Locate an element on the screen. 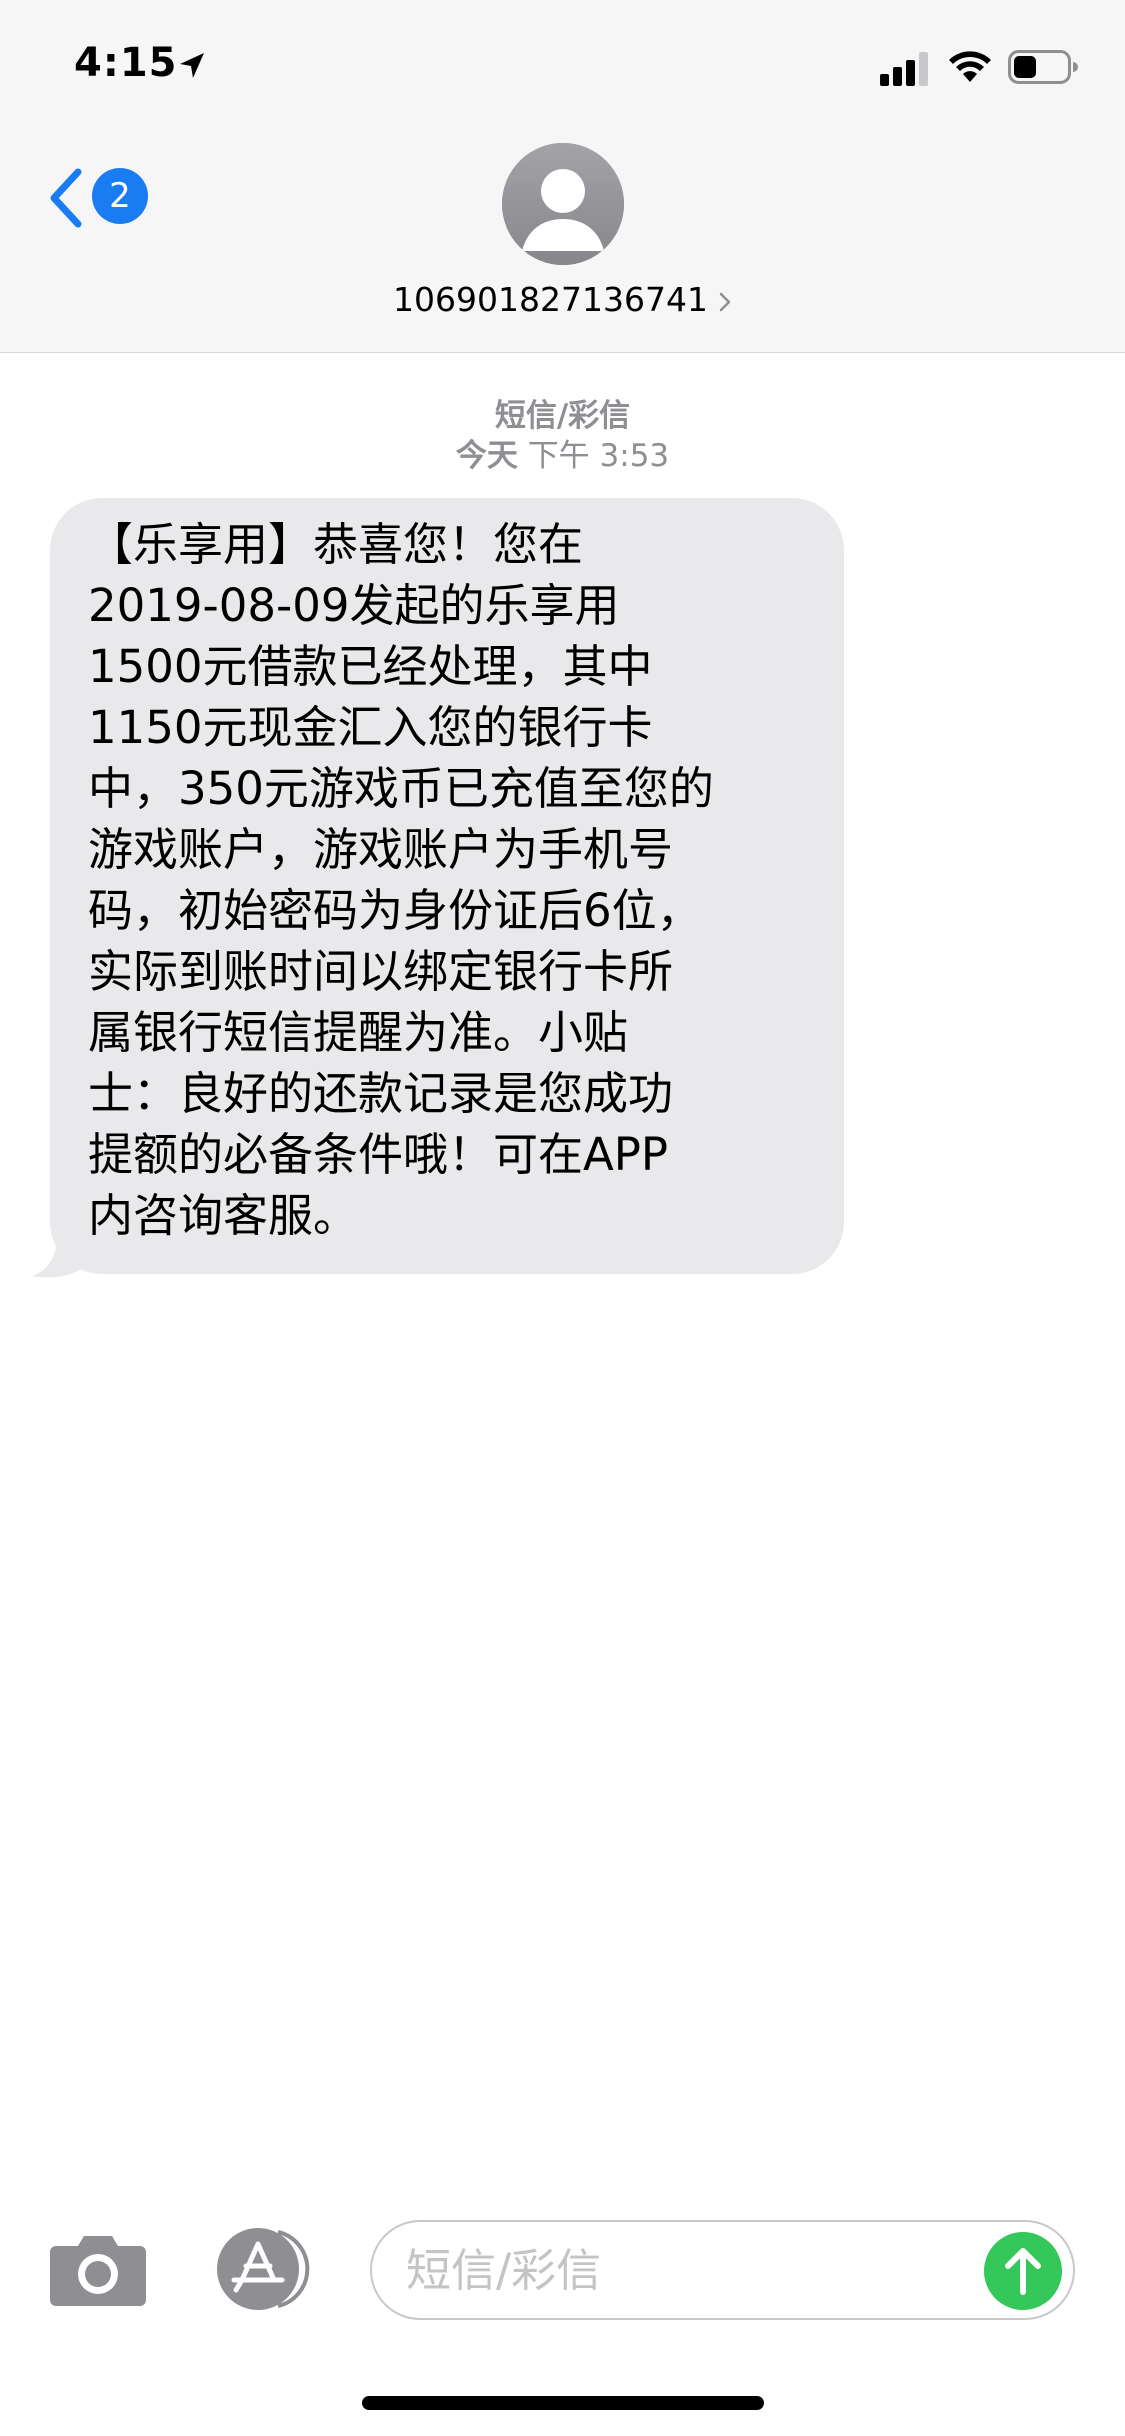 The width and height of the screenshot is (1125, 2436). back-button: 2 is located at coordinates (101, 198).